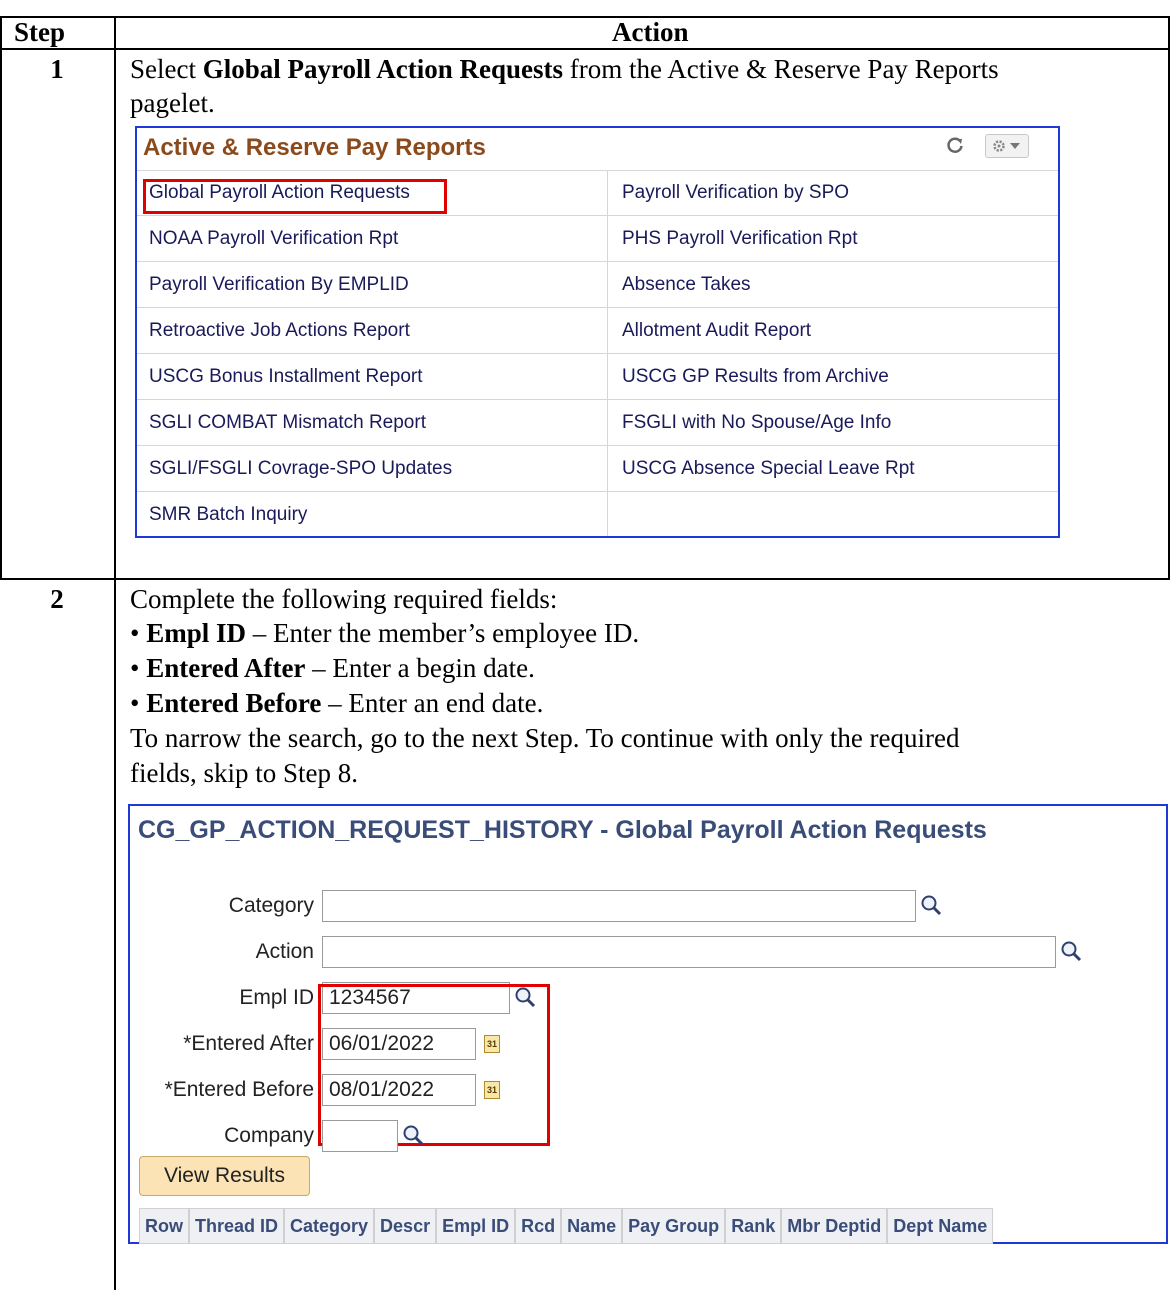 This screenshot has width=1170, height=1290. I want to click on table-top-border, so click(585, 17).